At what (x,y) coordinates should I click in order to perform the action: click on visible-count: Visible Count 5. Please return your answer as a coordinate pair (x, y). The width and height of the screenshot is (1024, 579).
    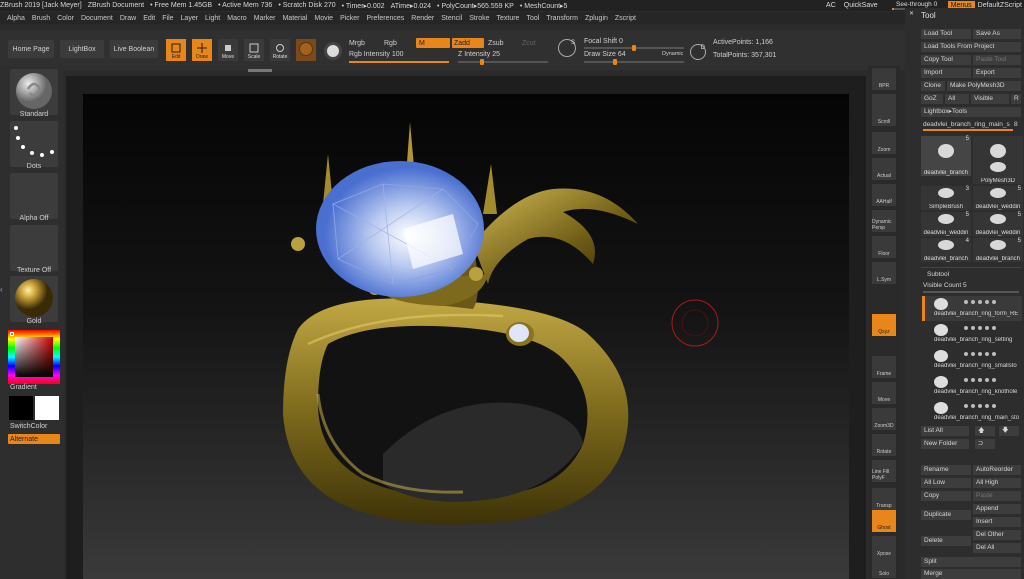
    Looking at the image, I should click on (945, 285).